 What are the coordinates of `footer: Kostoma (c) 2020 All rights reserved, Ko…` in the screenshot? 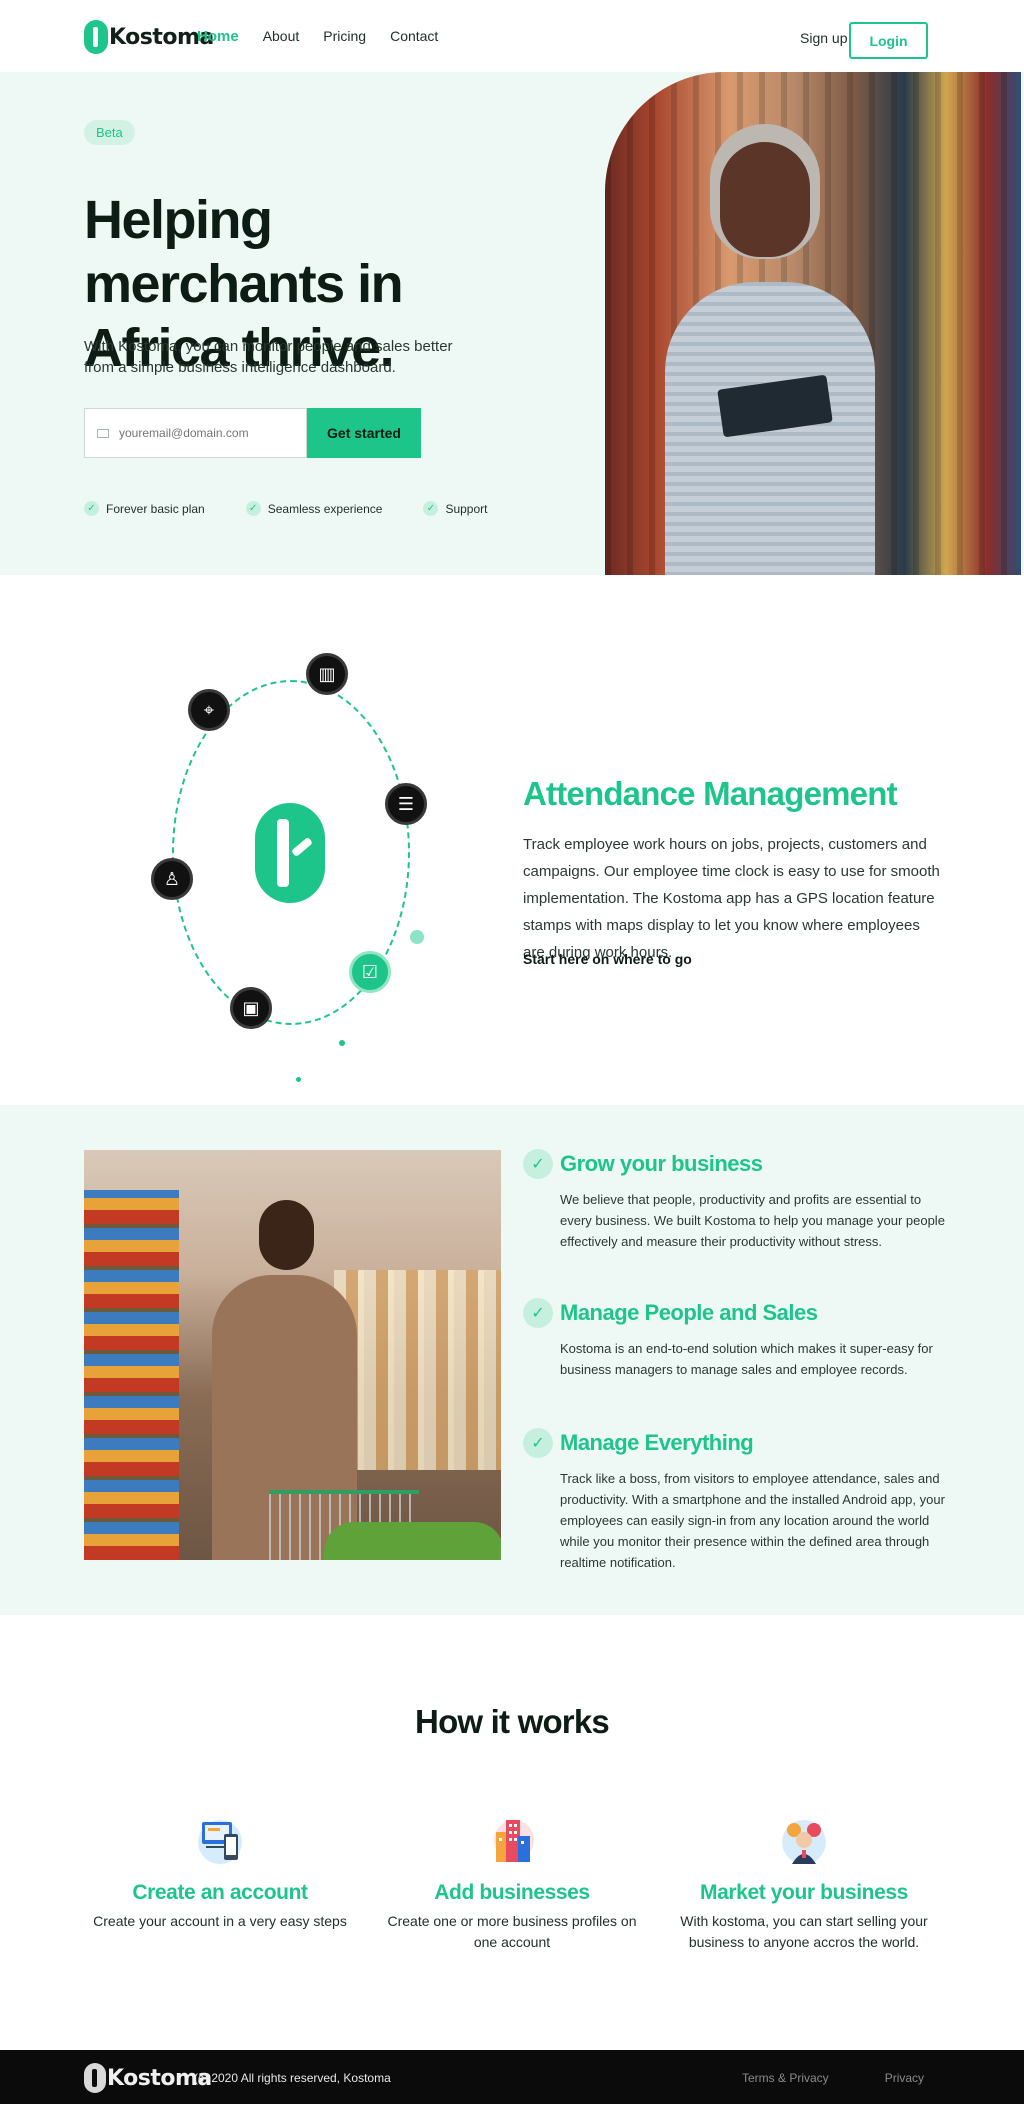 It's located at (512, 2077).